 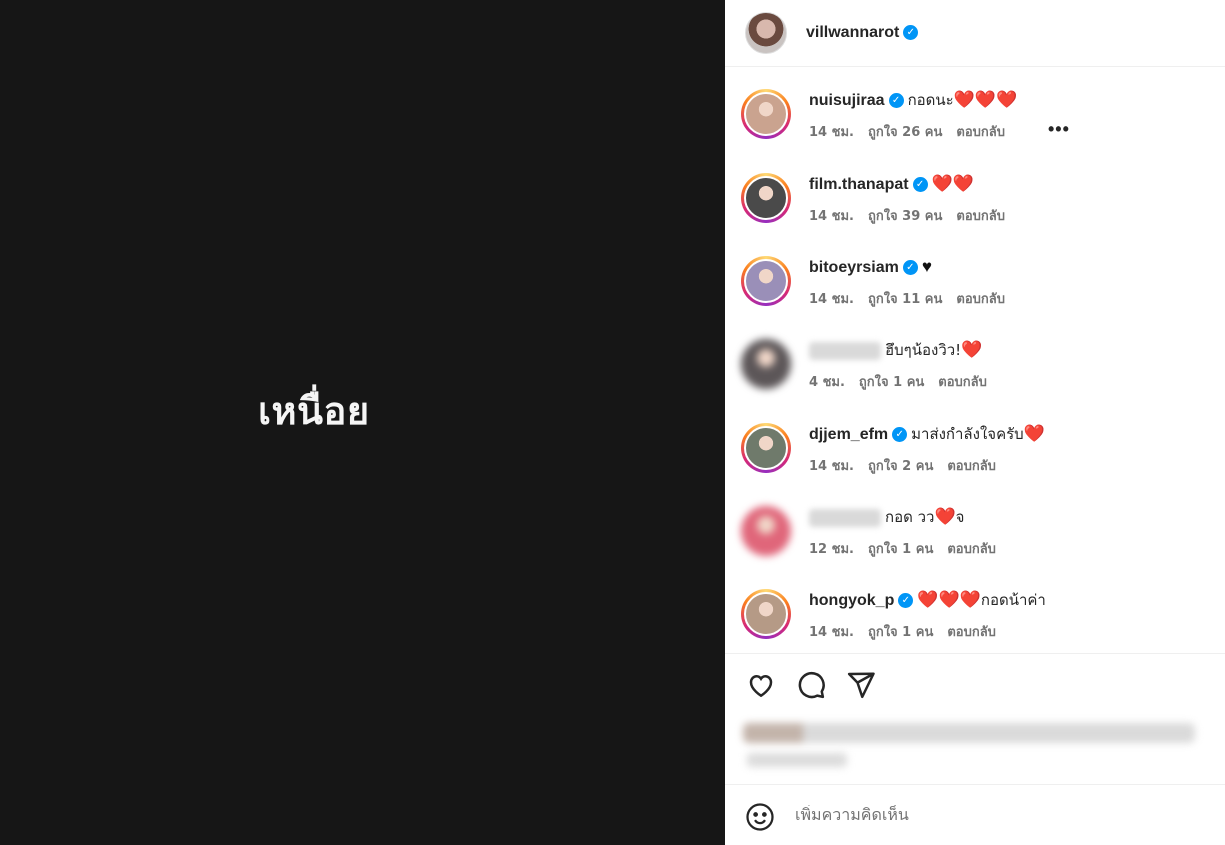 What do you see at coordinates (797, 760) in the screenshot?
I see `post-date-blurred` at bounding box center [797, 760].